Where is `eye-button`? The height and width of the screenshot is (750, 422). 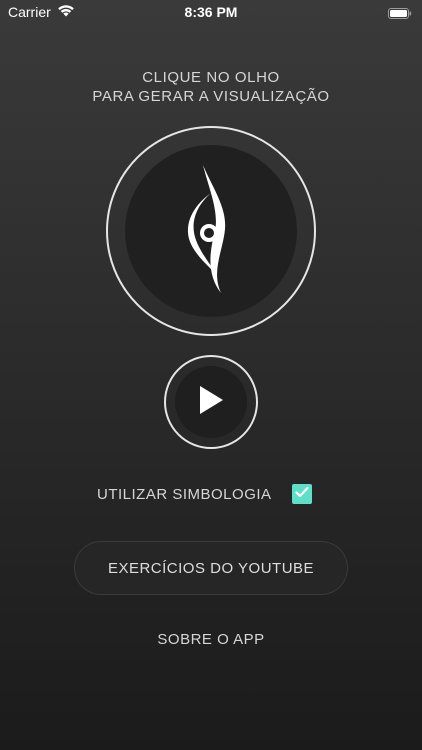 eye-button is located at coordinates (211, 231).